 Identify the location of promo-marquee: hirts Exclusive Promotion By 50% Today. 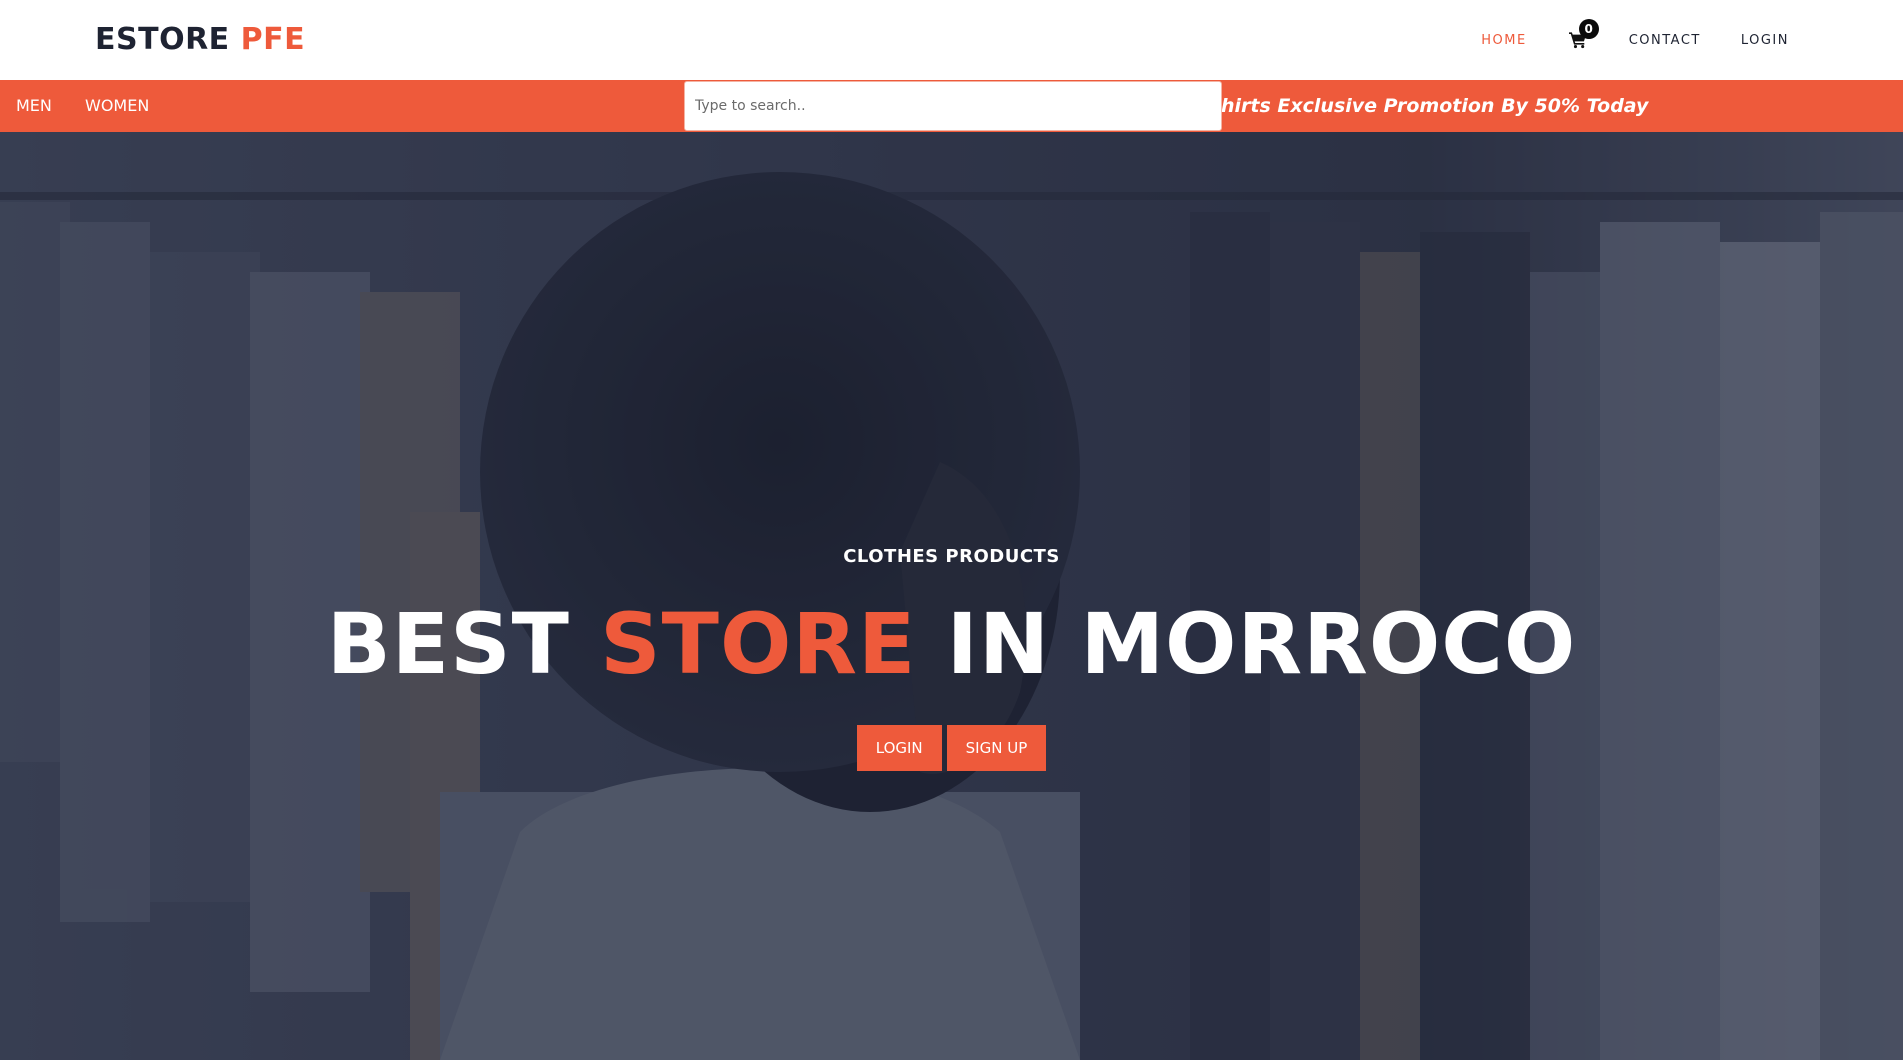
(1435, 106).